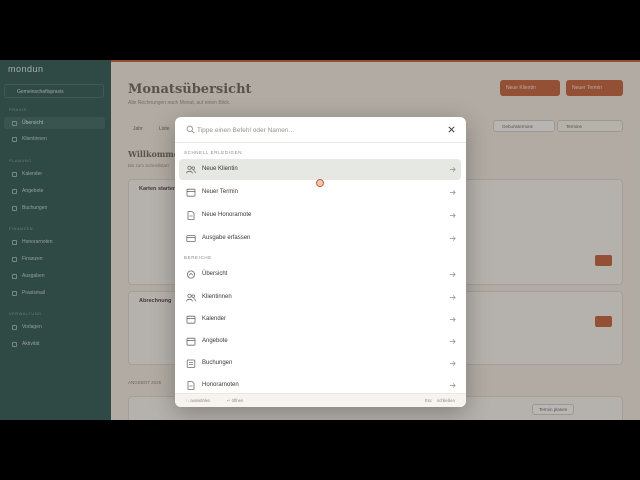  Describe the element at coordinates (191, 363) in the screenshot. I see `ledger-icon` at that location.